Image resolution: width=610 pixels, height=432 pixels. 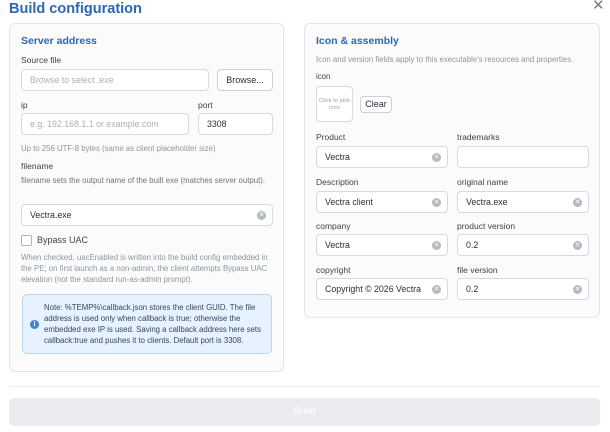 What do you see at coordinates (337, 182) in the screenshot?
I see `description-label: Description` at bounding box center [337, 182].